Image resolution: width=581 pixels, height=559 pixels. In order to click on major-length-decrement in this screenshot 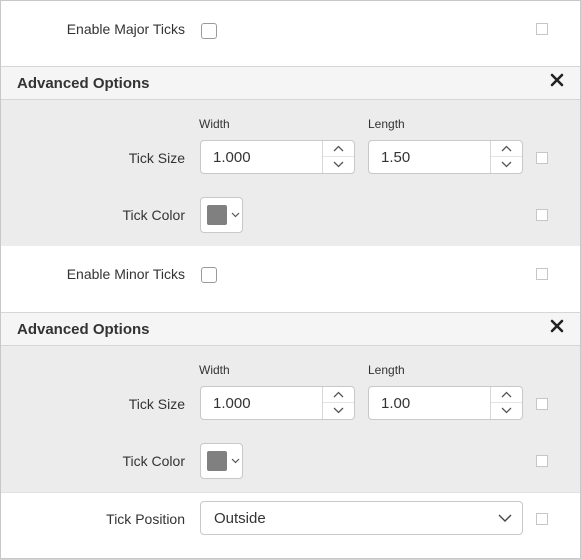, I will do `click(506, 165)`.